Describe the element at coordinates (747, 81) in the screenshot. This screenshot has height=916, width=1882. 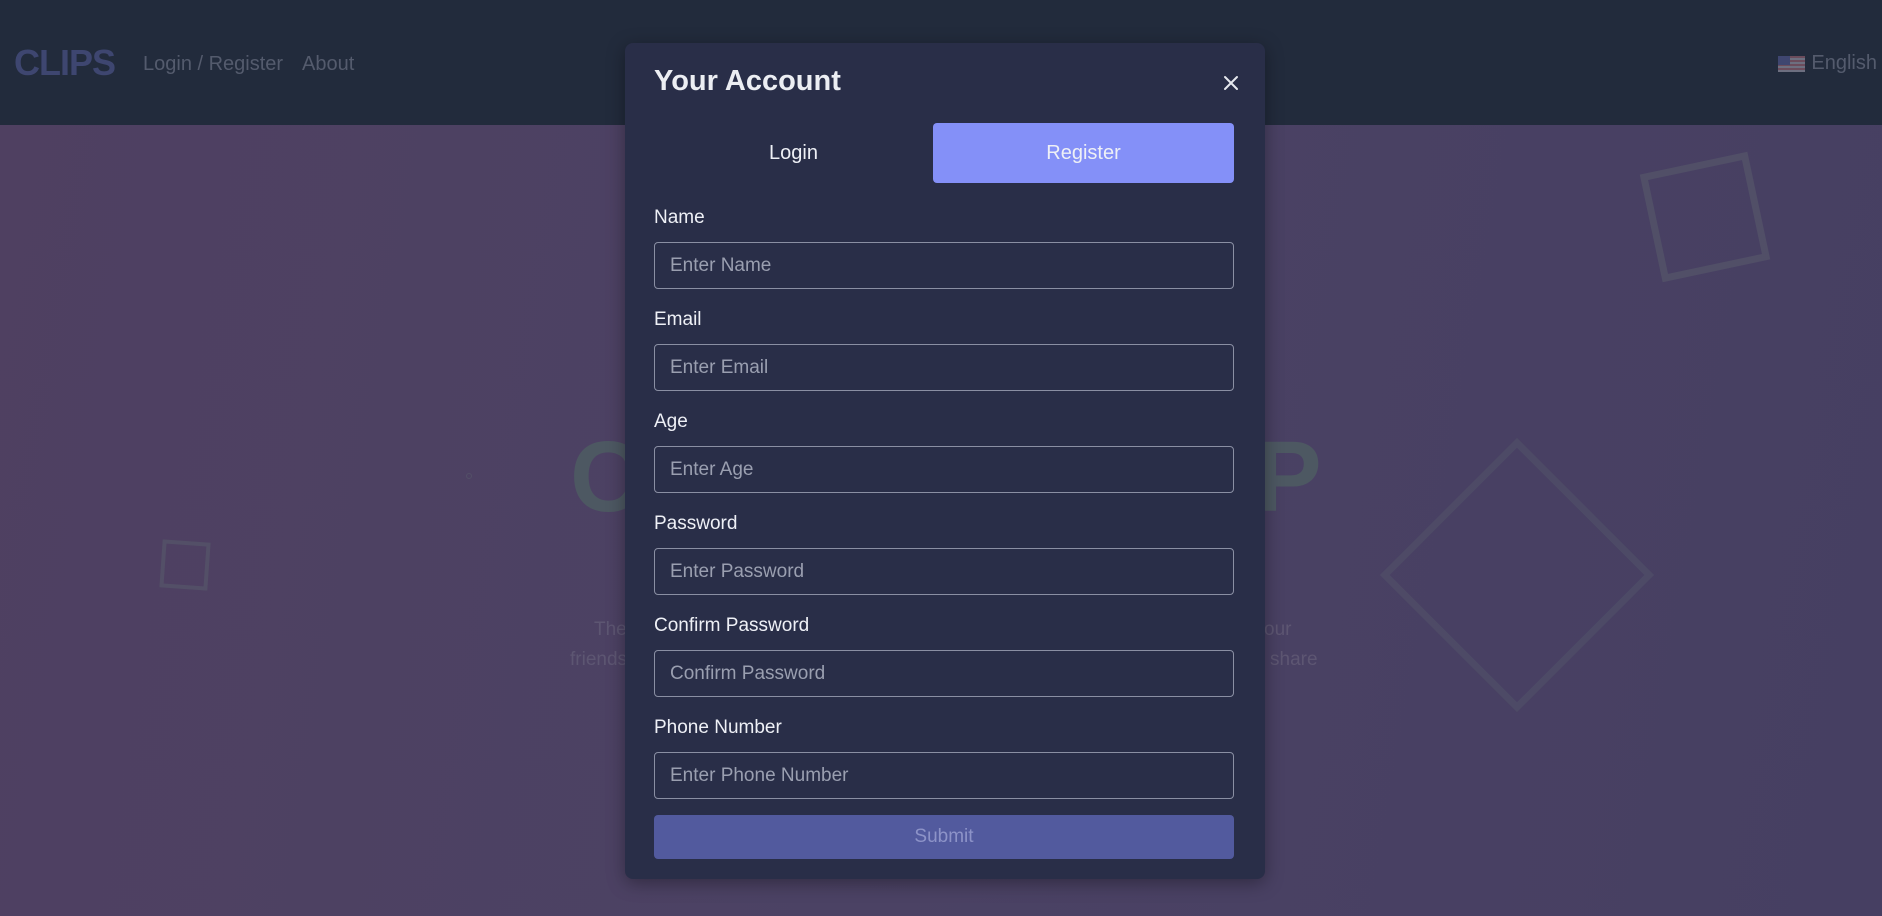
I see `modal-title: Your Account` at that location.